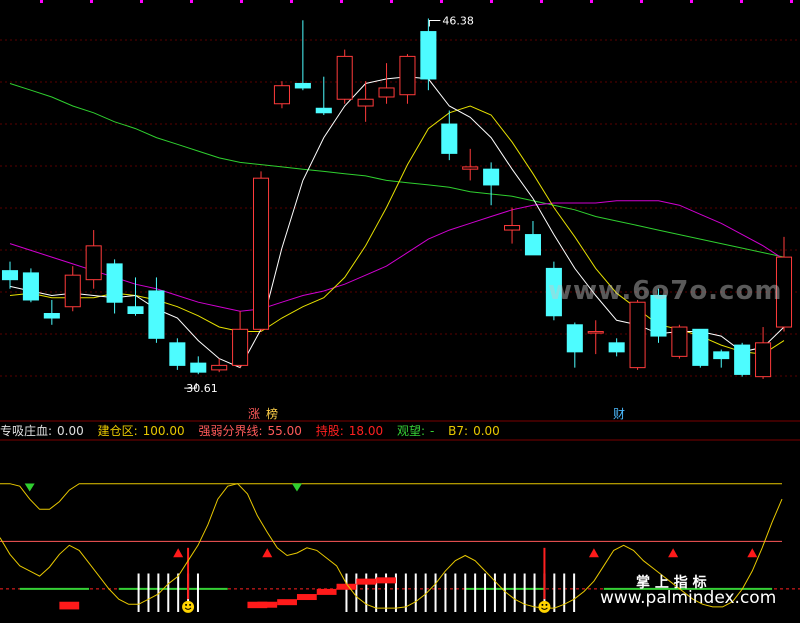  Describe the element at coordinates (349, 431) in the screenshot. I see `indicator-hold: 持股: 18.00` at that location.